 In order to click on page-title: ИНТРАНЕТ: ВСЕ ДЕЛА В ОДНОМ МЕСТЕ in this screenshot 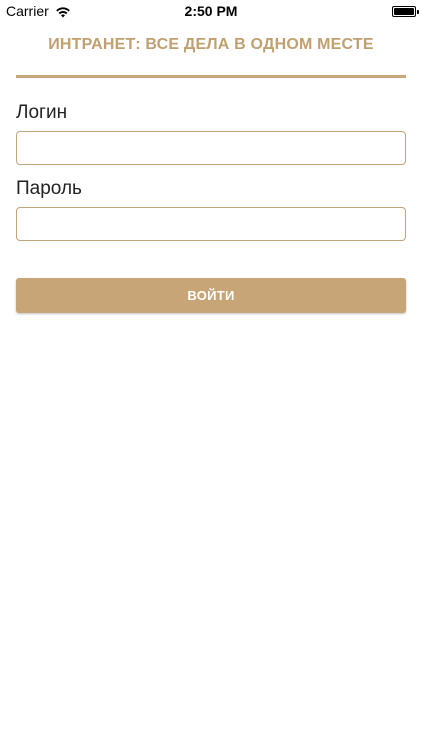, I will do `click(211, 44)`.